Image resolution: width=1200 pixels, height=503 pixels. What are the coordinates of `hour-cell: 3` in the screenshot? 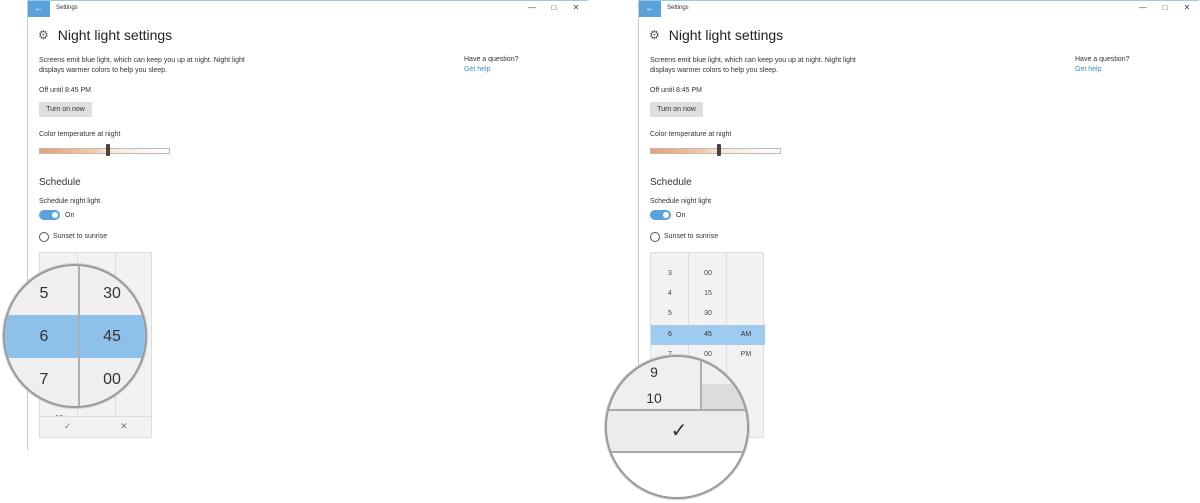 It's located at (670, 274).